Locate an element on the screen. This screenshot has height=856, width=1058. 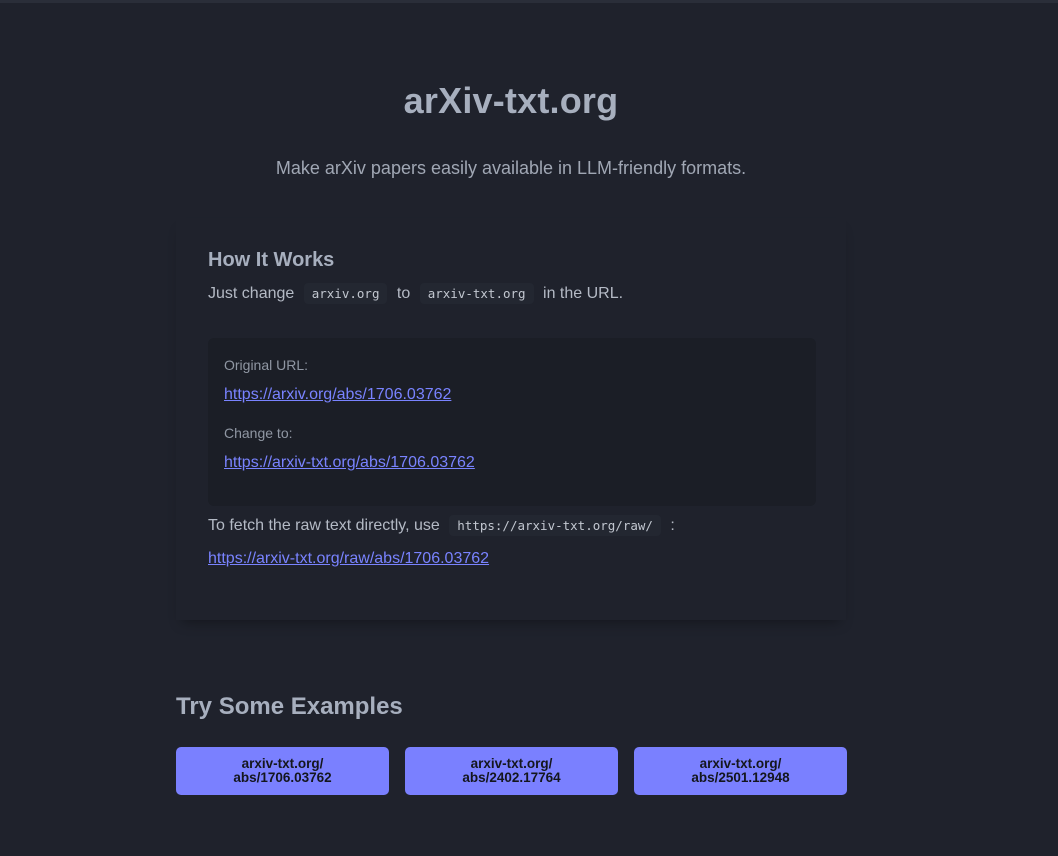
code-arxiv-txt-domain: arxiv-txt.org is located at coordinates (476, 293).